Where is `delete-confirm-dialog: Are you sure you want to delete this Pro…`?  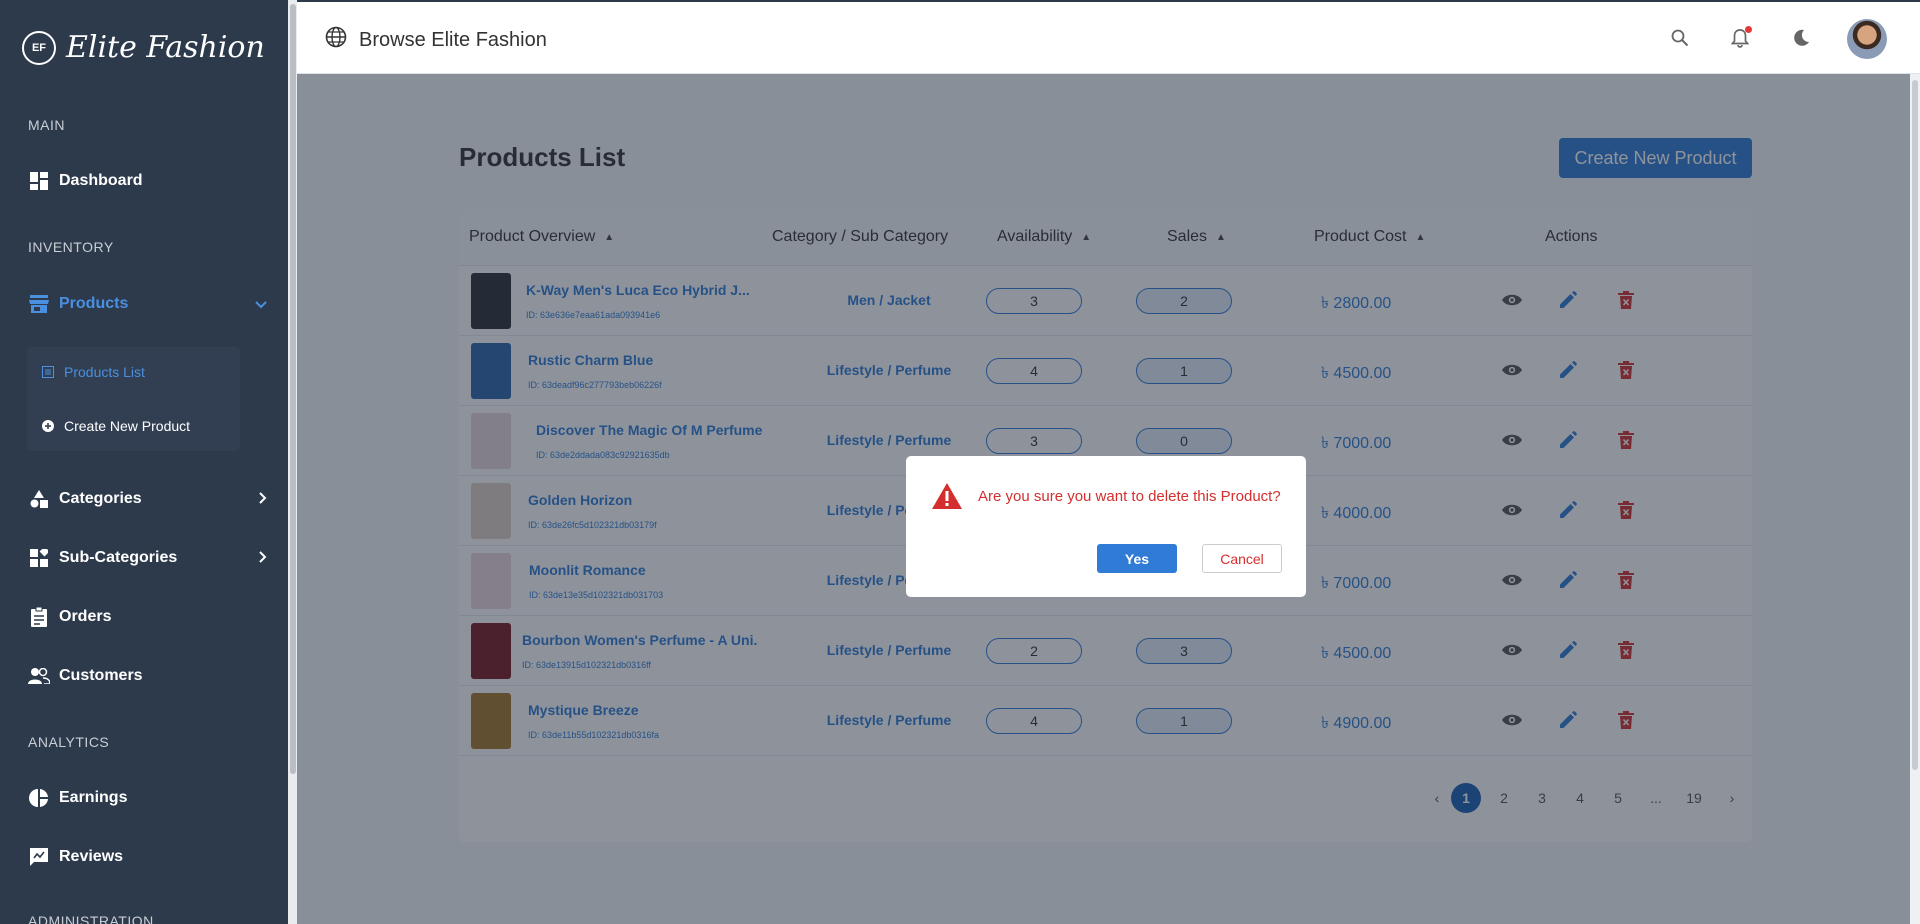
delete-confirm-dialog: Are you sure you want to delete this Pro… is located at coordinates (1106, 526).